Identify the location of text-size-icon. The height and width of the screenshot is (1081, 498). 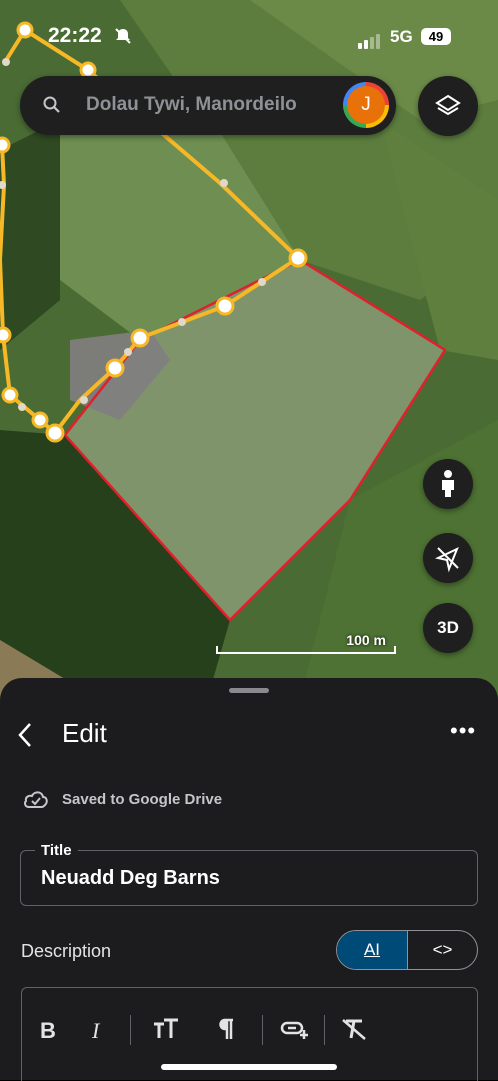
(166, 1032).